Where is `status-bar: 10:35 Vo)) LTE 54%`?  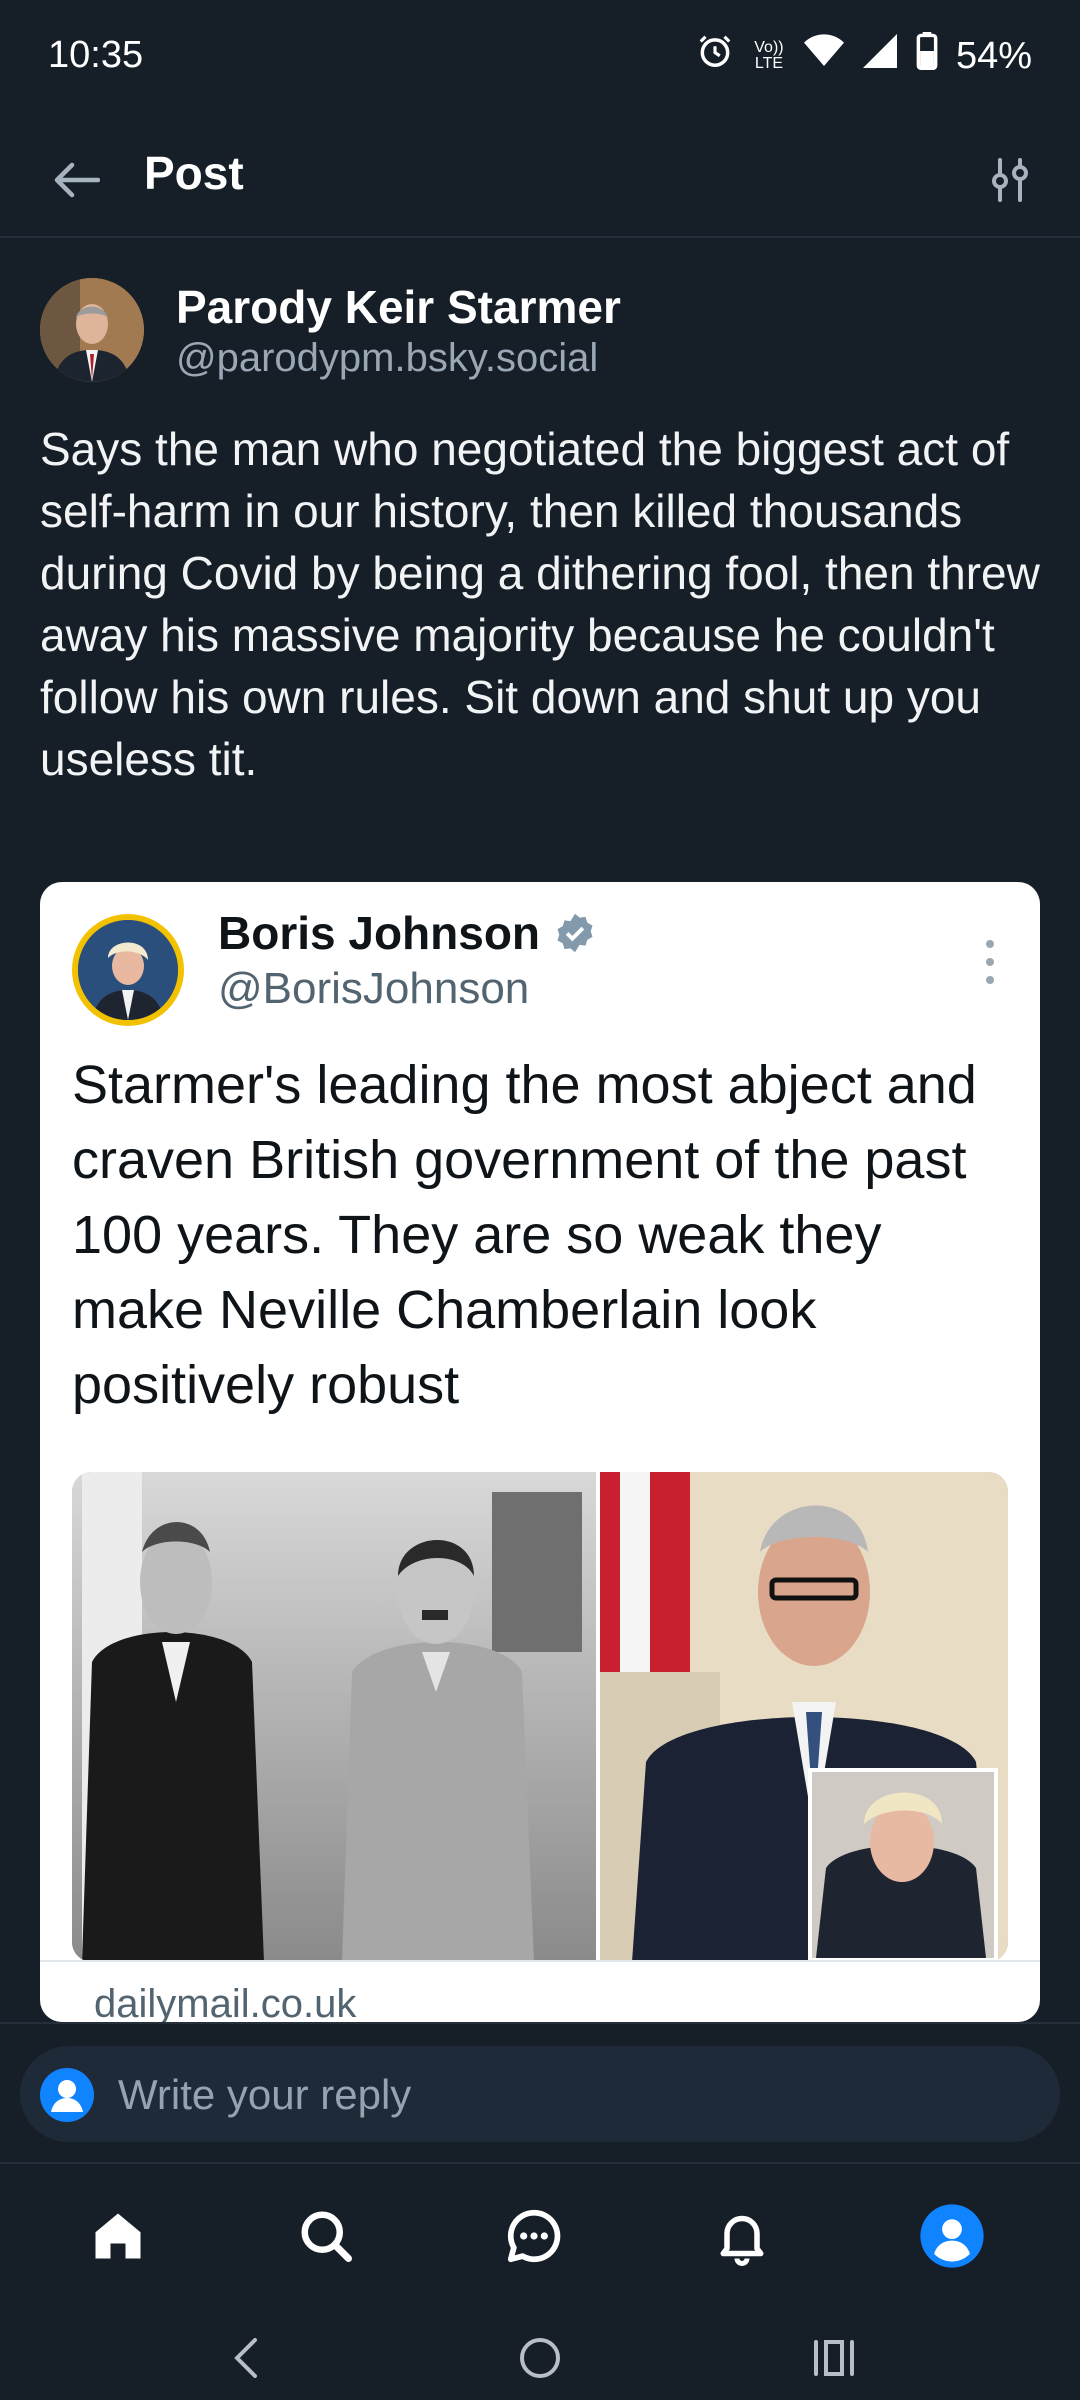 status-bar: 10:35 Vo)) LTE 54% is located at coordinates (540, 60).